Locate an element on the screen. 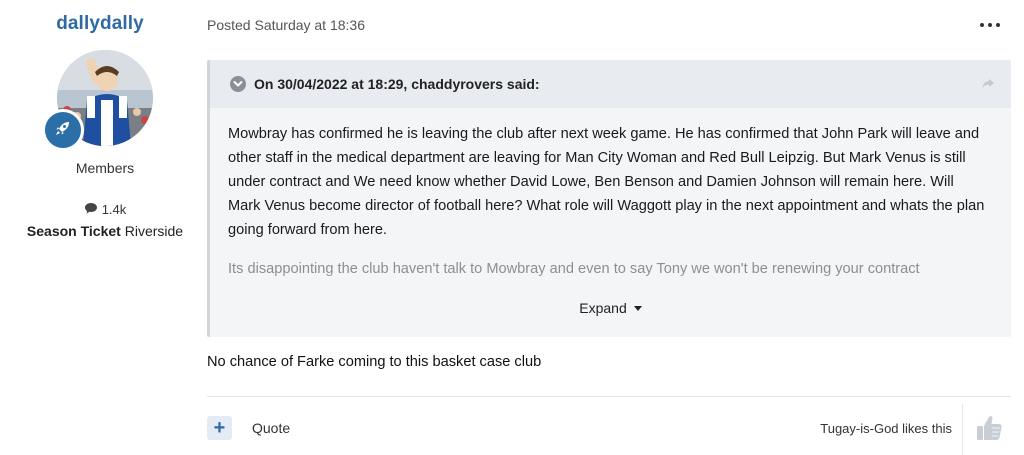 The width and height of the screenshot is (1024, 455). divider is located at coordinates (609, 396).